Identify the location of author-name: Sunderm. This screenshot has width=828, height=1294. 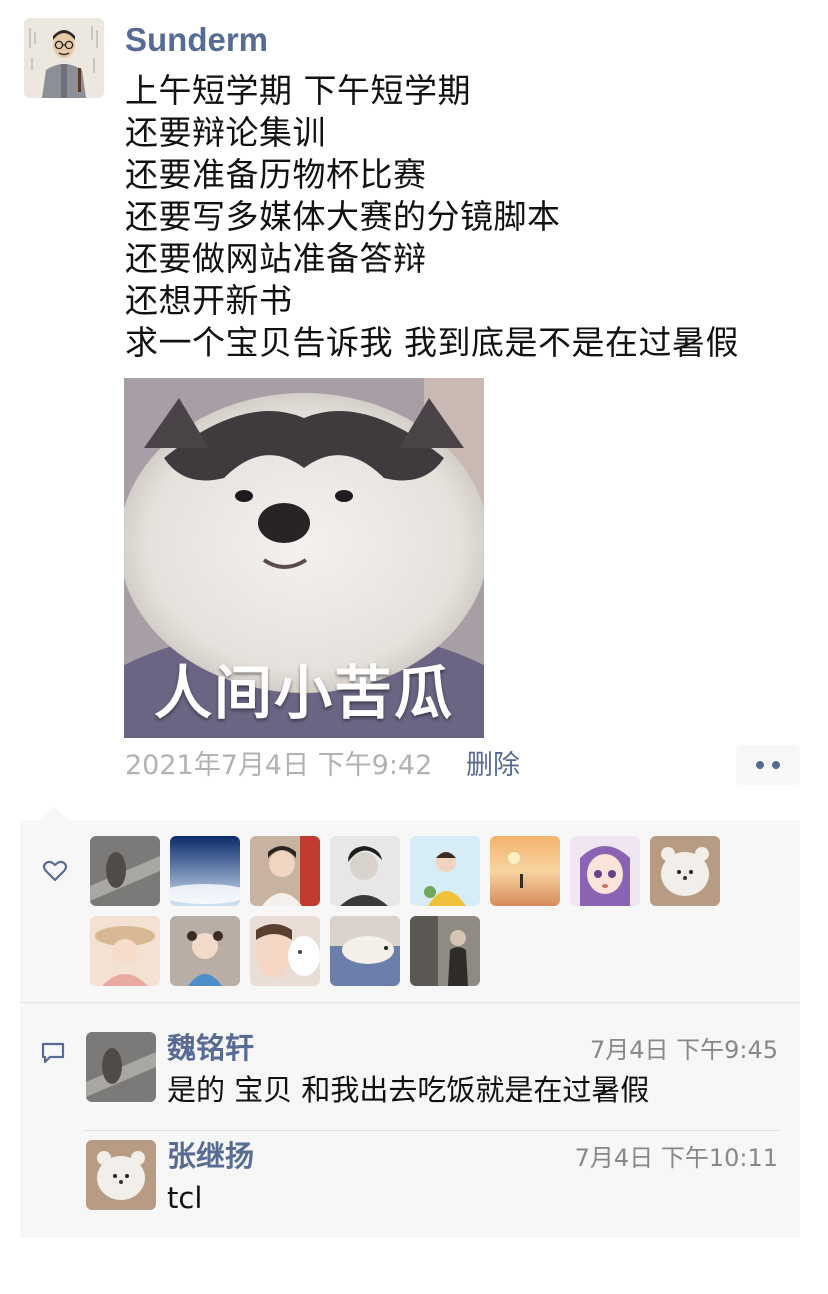
(196, 40).